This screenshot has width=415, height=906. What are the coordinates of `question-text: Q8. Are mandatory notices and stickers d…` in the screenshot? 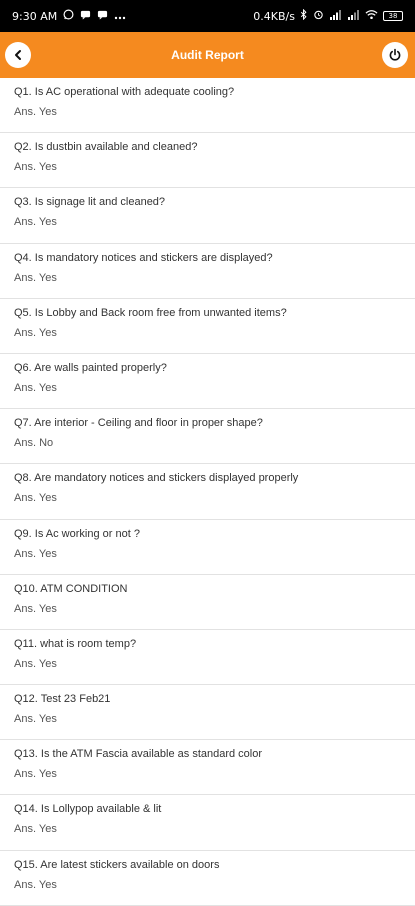 It's located at (156, 478).